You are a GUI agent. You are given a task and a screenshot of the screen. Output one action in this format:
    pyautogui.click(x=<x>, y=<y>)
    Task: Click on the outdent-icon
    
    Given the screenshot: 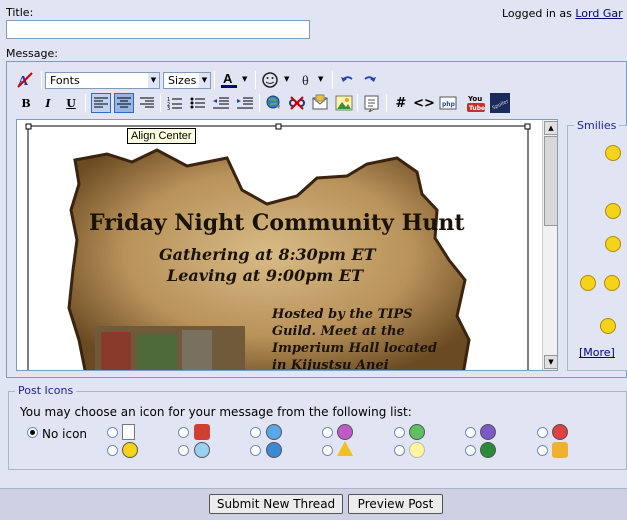 What is the action you would take?
    pyautogui.click(x=221, y=103)
    